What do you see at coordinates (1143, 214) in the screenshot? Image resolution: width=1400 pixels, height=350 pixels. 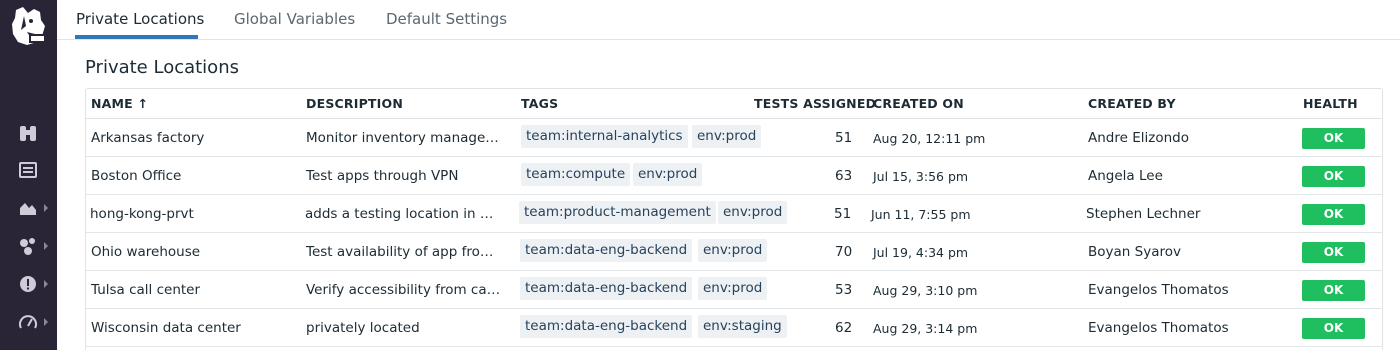 I see `created-by-user: Stephen Lechner` at bounding box center [1143, 214].